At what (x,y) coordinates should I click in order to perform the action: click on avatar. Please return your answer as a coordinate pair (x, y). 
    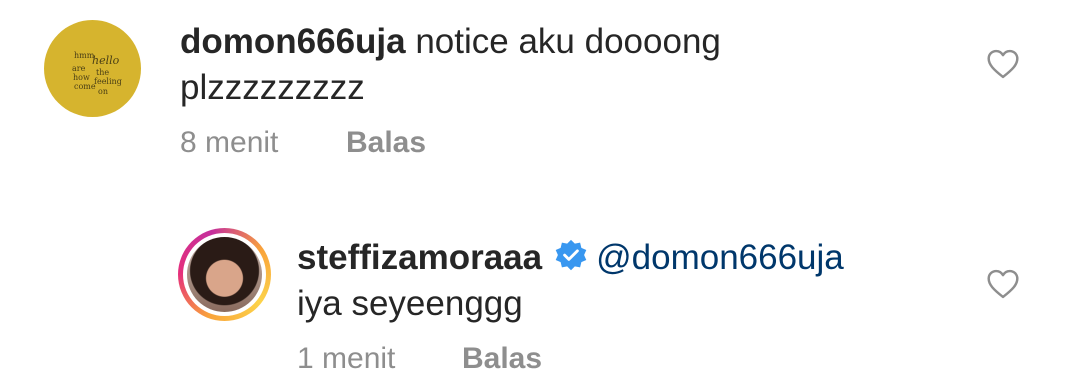
    Looking at the image, I should click on (224, 274).